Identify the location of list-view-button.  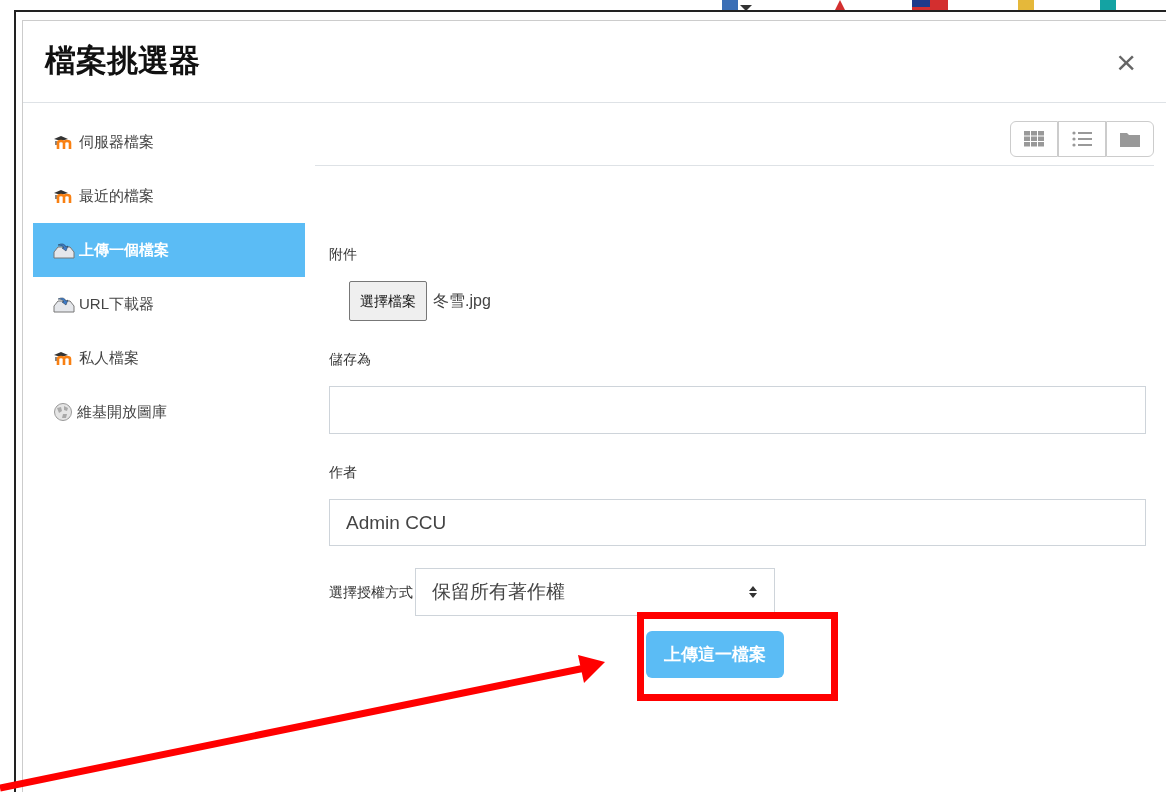
(1082, 139).